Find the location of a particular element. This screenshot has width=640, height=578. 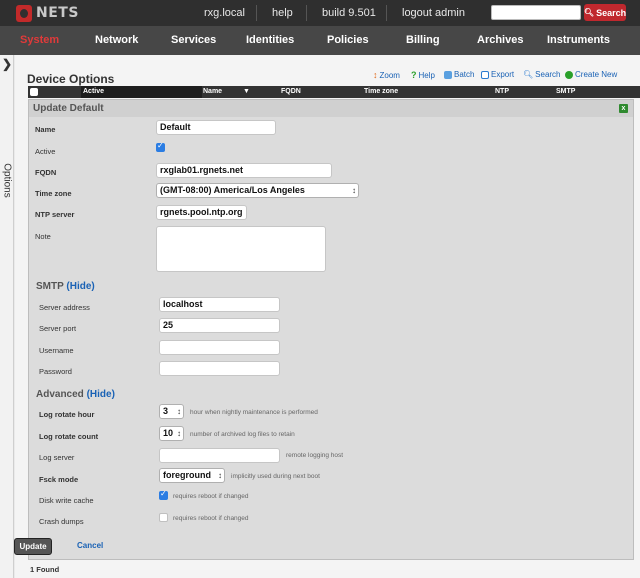

server-port-input: 25 is located at coordinates (219, 325).